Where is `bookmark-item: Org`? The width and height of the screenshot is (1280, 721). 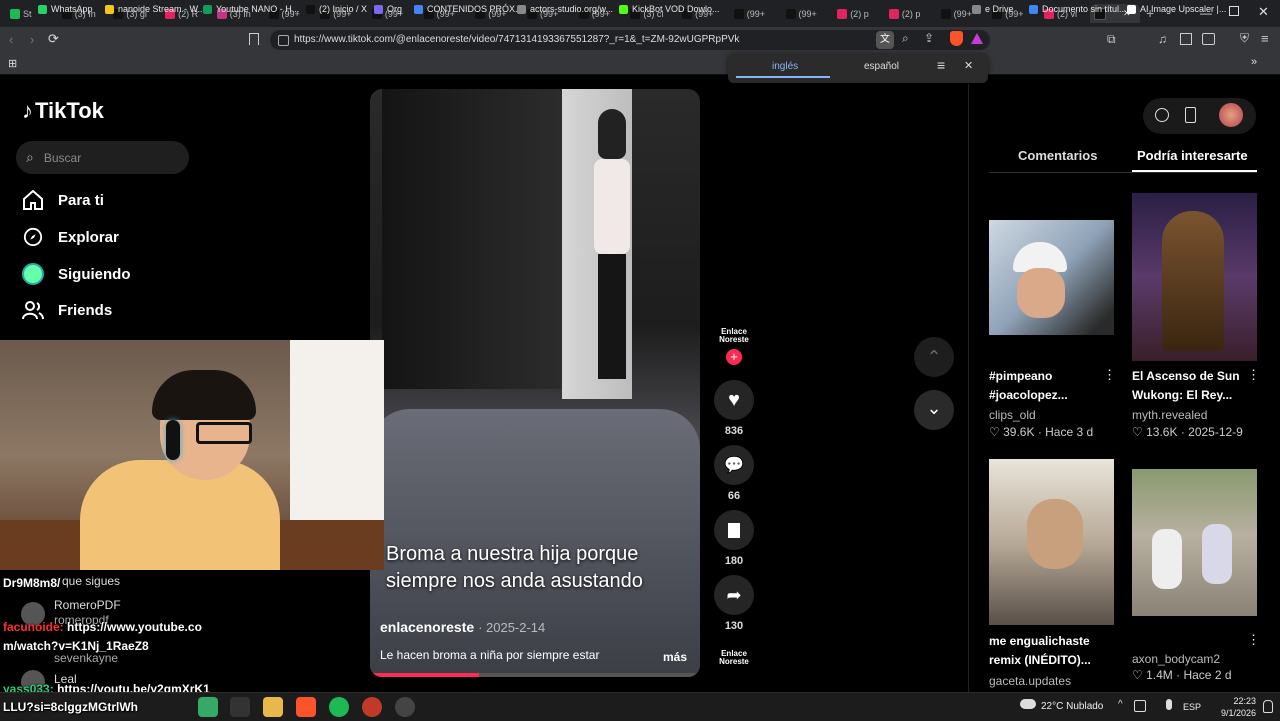
bookmark-item: Org is located at coordinates (388, 9).